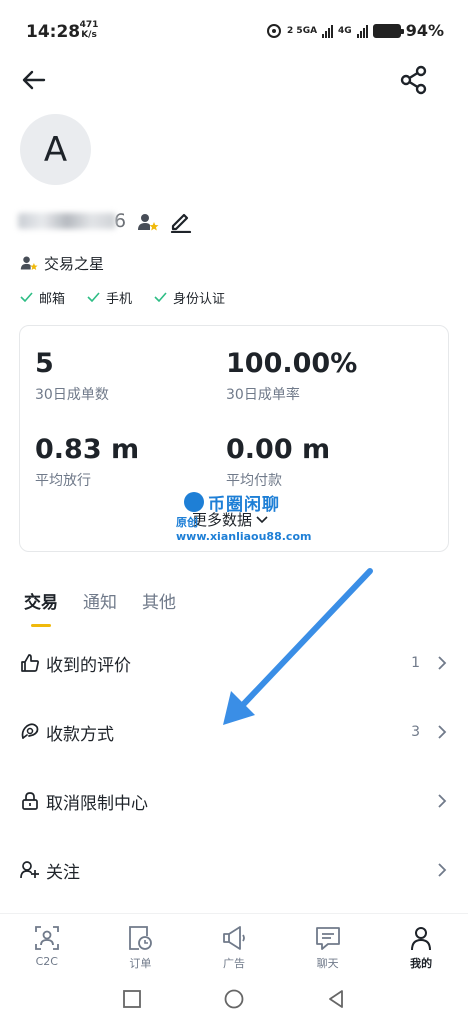 This screenshot has height=1024, width=468. I want to click on stat-avg-pay-label: 平均付款, so click(254, 481).